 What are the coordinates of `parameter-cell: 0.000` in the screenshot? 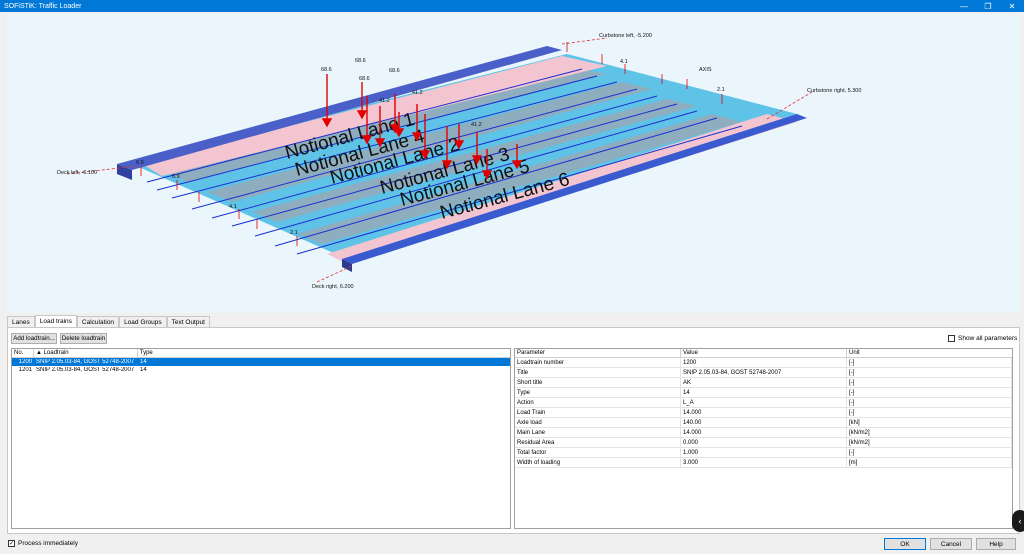 It's located at (764, 442).